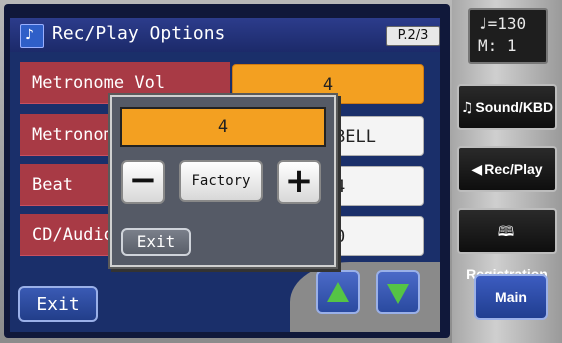 The image size is (562, 343). Describe the element at coordinates (513, 169) in the screenshot. I see `rec-play-label: Rec/Play` at that location.